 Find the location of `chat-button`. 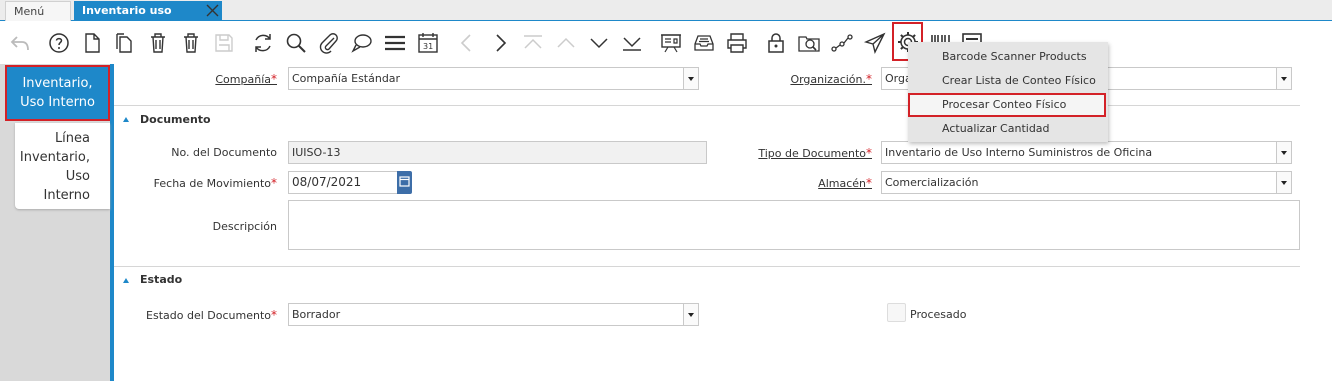

chat-button is located at coordinates (362, 43).